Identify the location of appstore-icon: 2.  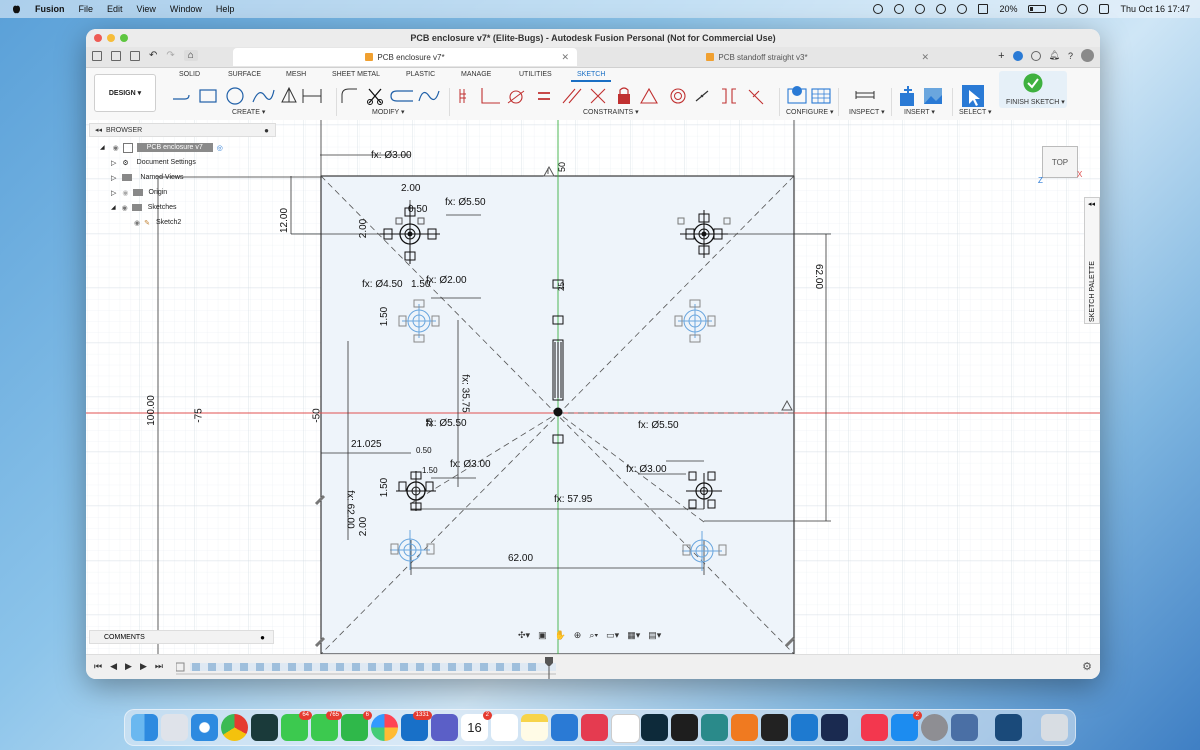
(906, 726).